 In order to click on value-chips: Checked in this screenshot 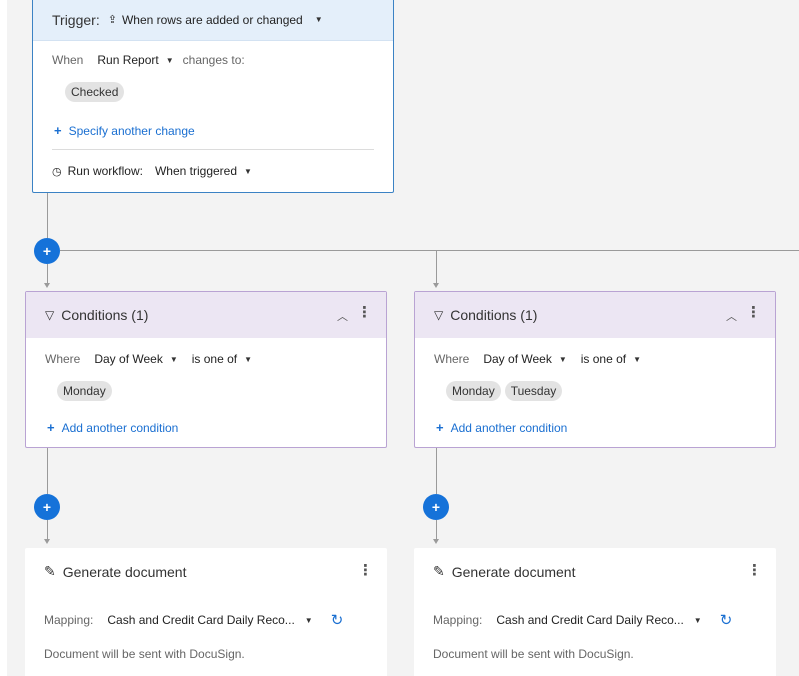, I will do `click(95, 92)`.